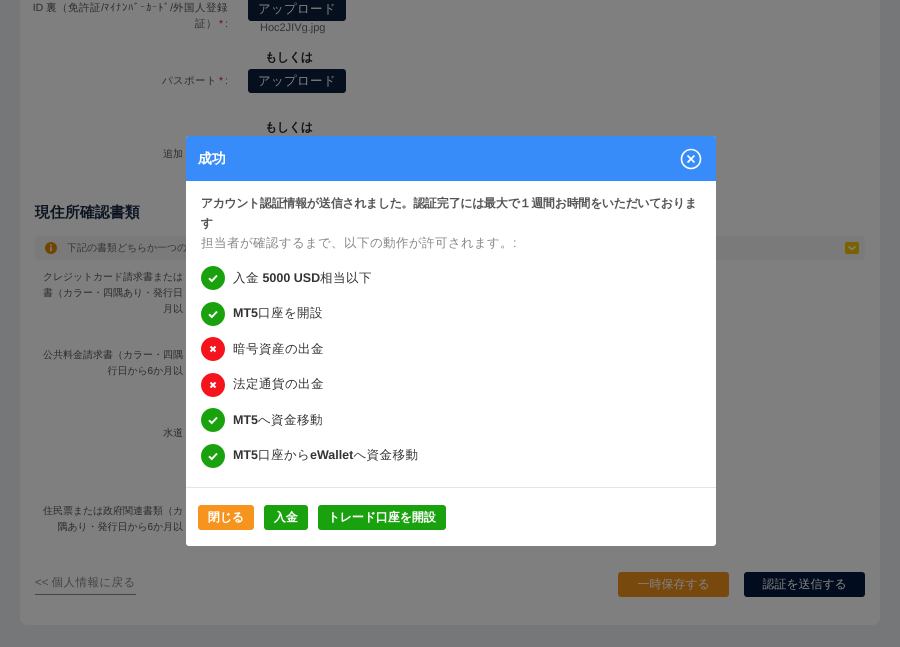 This screenshot has height=647, width=900. Describe the element at coordinates (691, 159) in the screenshot. I see `close-icon` at that location.